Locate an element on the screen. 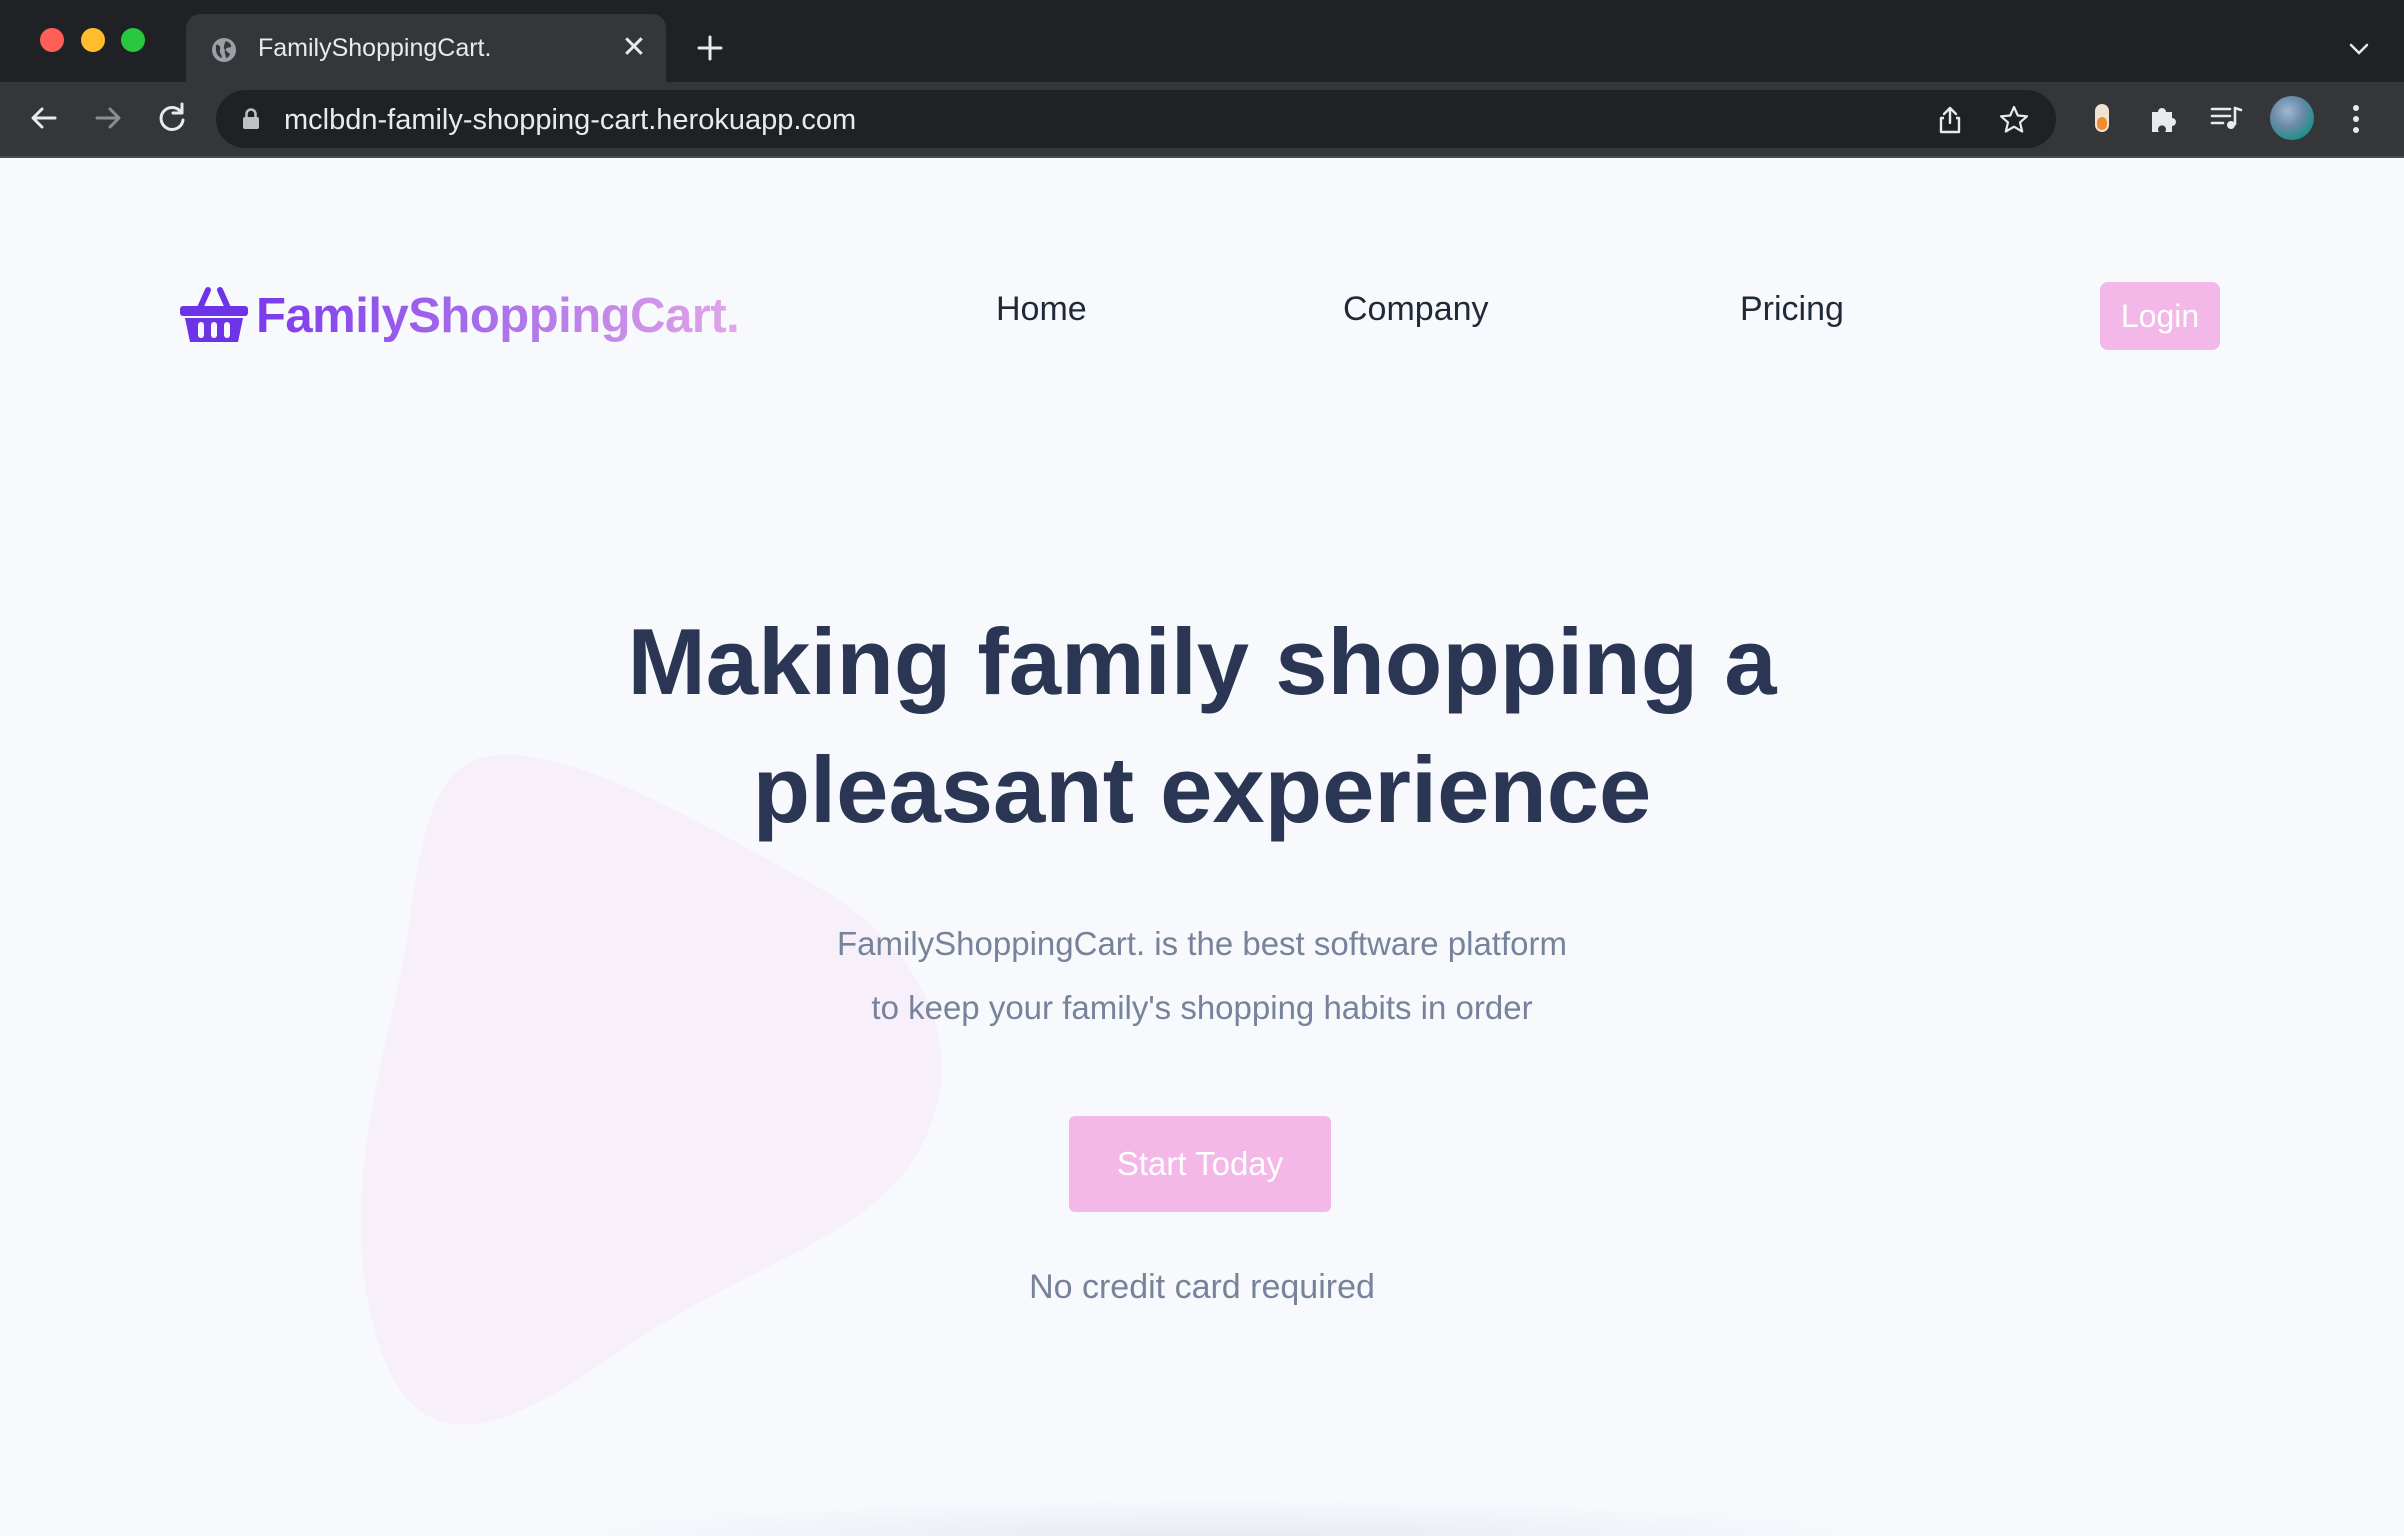  tab-close-icon: ✕ is located at coordinates (634, 48).